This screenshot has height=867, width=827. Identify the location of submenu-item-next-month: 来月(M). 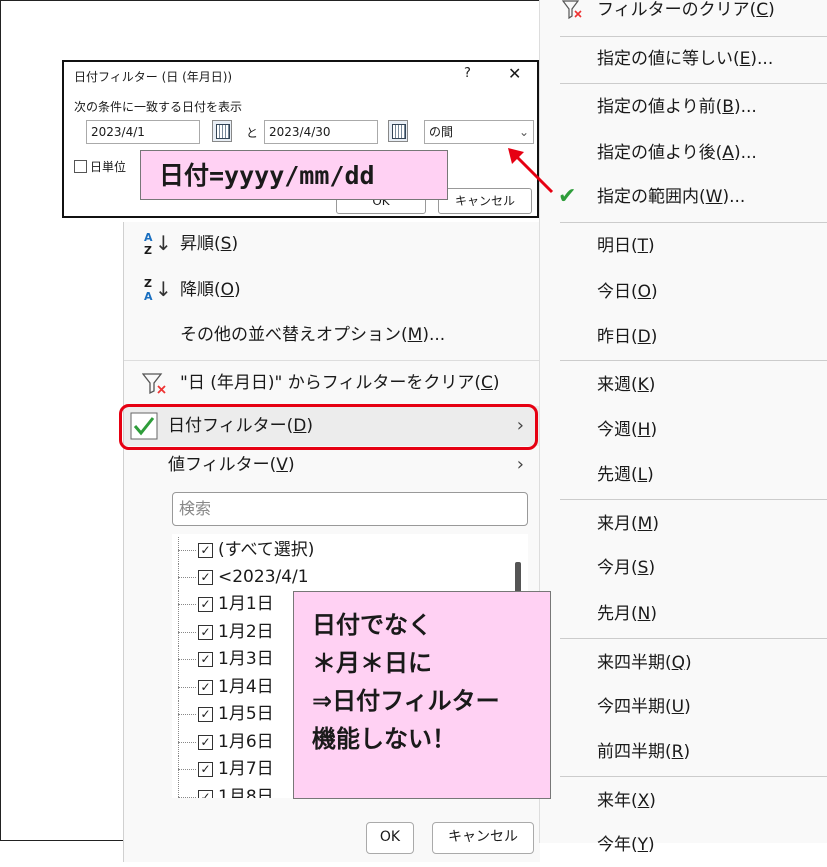
(683, 524).